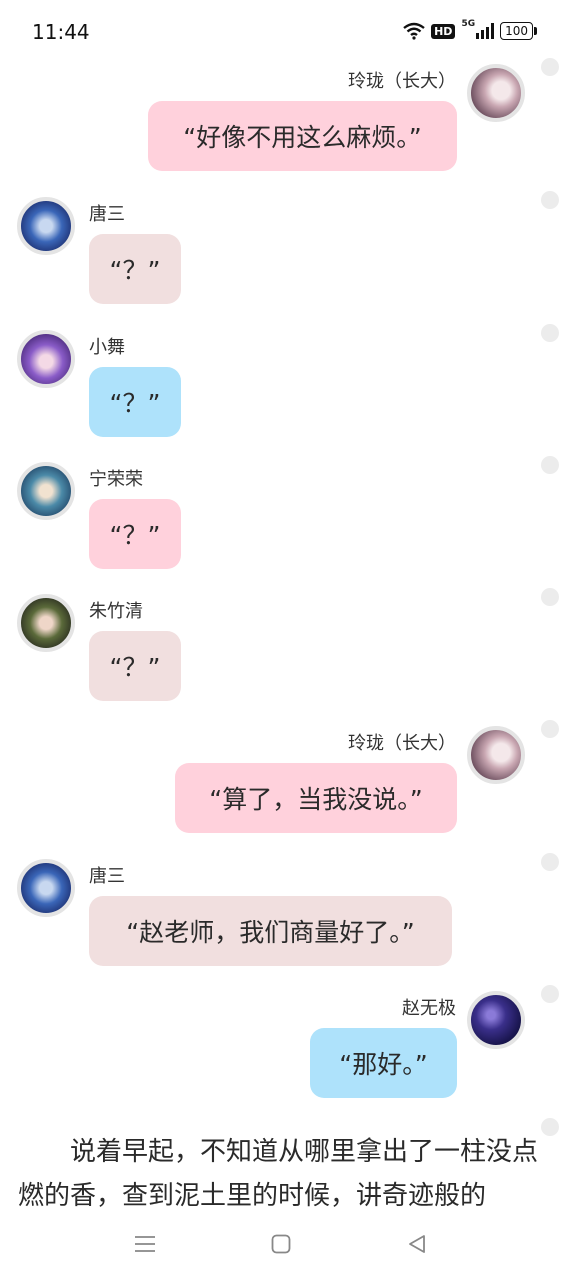  Describe the element at coordinates (46, 359) in the screenshot. I see `purple-hair-girl-avatar` at that location.